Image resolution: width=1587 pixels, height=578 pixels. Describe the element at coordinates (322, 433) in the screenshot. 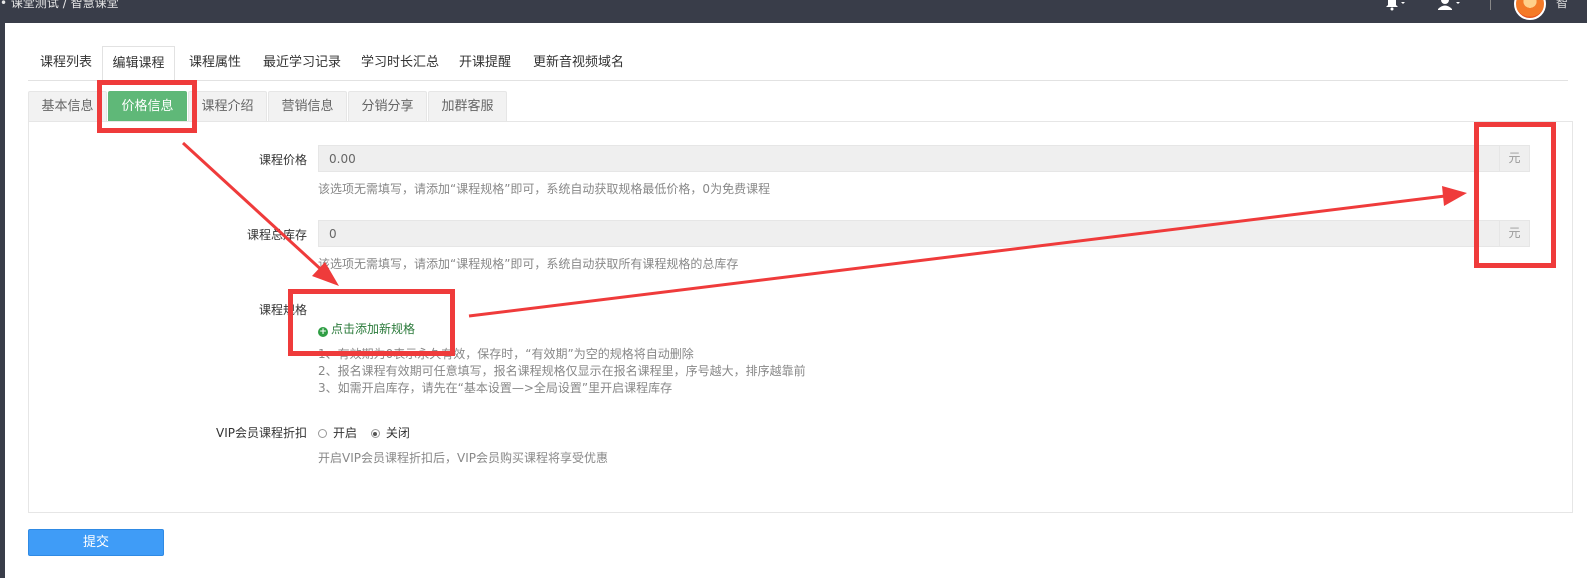

I see `radio-unchecked-icon` at that location.